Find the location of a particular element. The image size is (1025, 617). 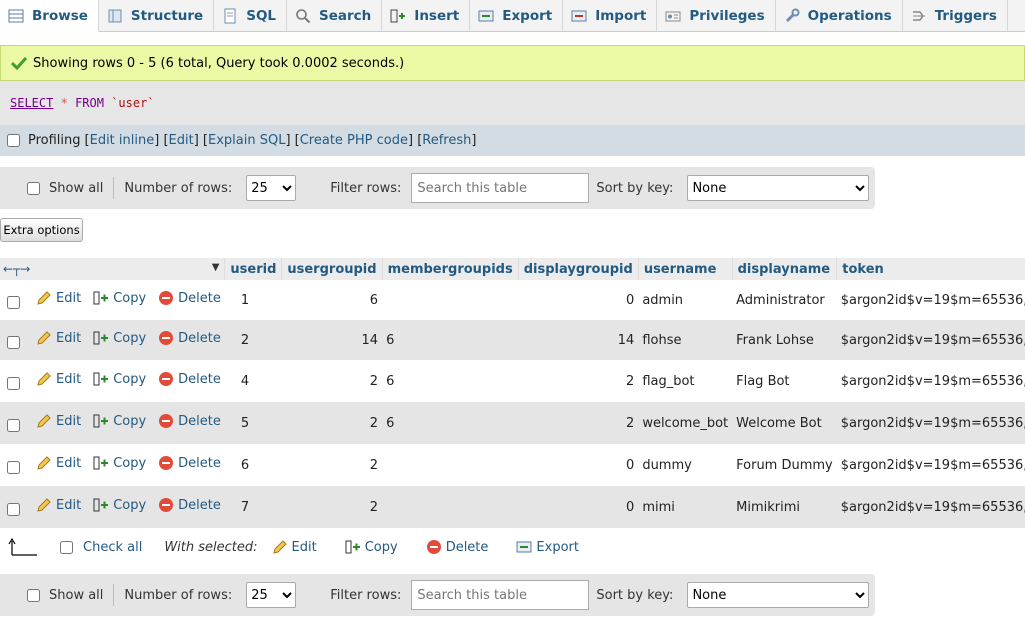

cell-displayname: Administrator is located at coordinates (784, 300).